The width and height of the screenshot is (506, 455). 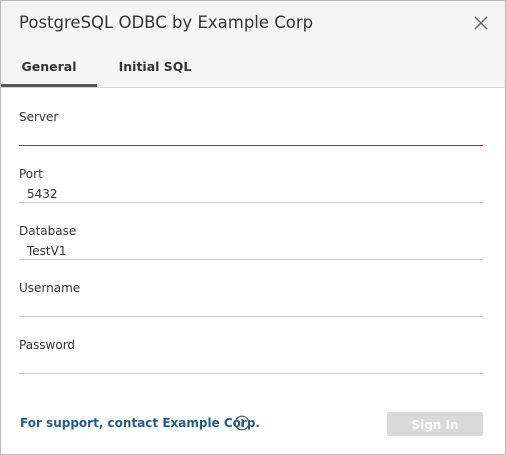 I want to click on server-label: Server, so click(x=39, y=117).